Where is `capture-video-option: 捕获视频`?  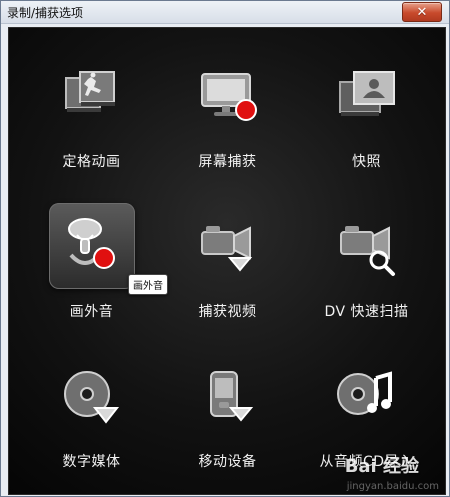 capture-video-option: 捕获视频 is located at coordinates (227, 253).